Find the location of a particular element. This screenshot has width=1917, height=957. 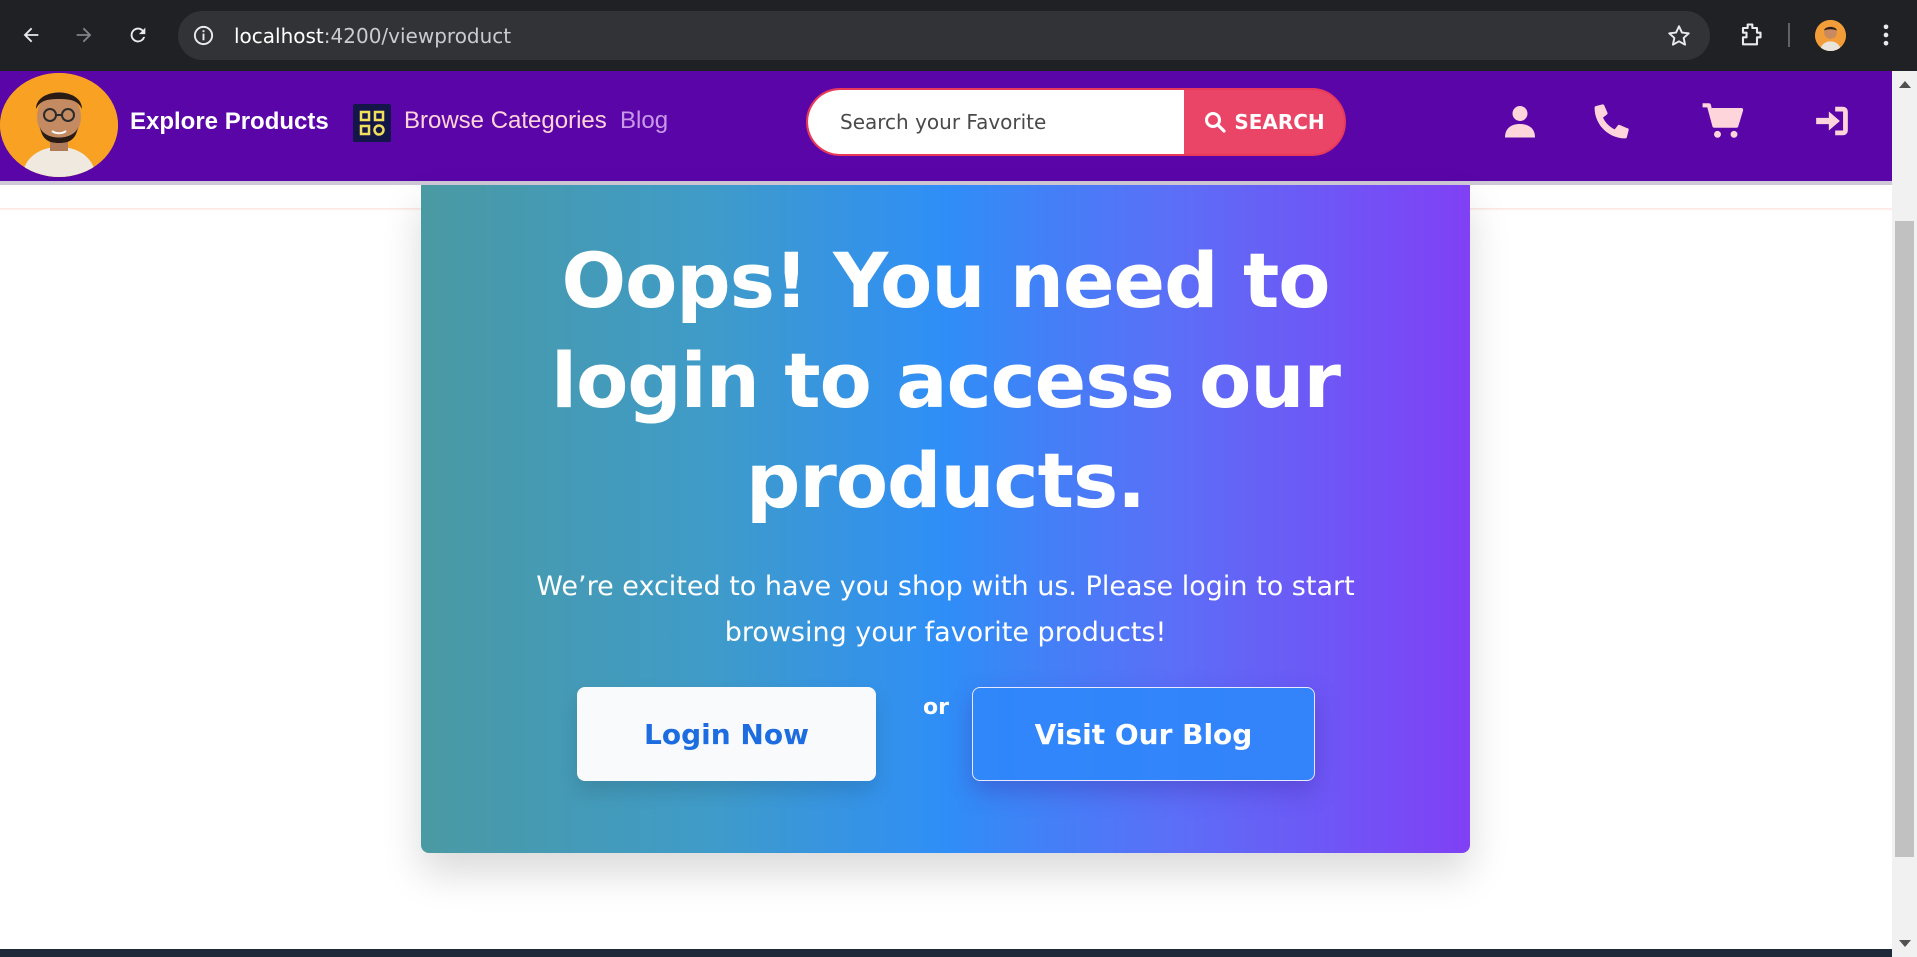

cart-icon is located at coordinates (1723, 121).